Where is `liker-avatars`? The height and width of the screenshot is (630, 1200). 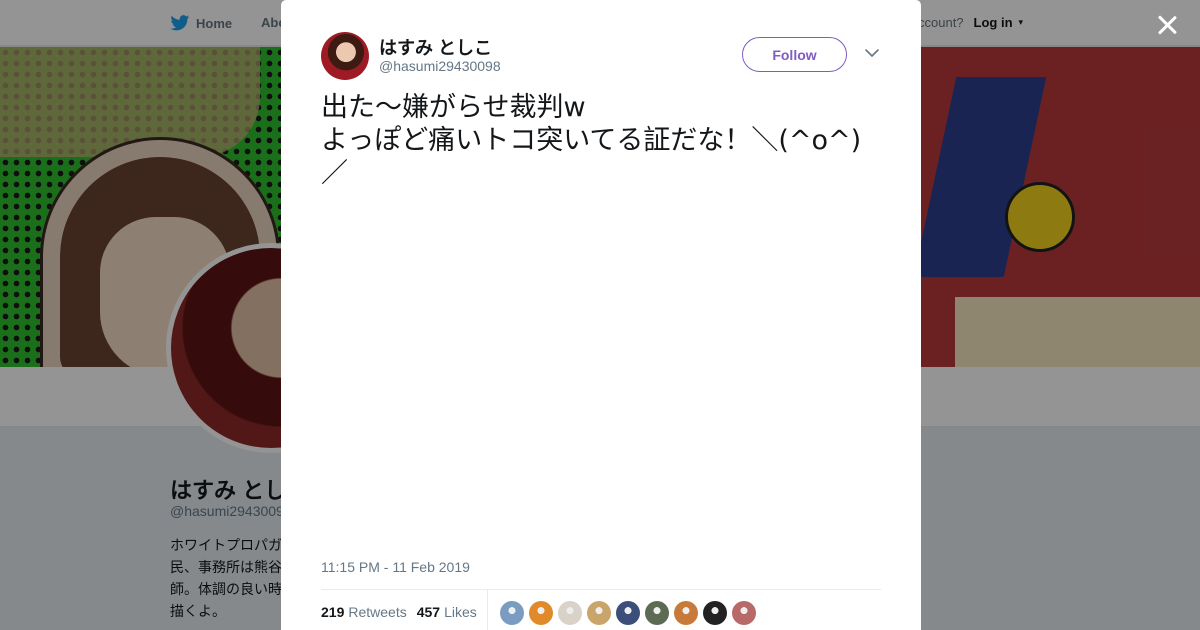 liker-avatars is located at coordinates (628, 613).